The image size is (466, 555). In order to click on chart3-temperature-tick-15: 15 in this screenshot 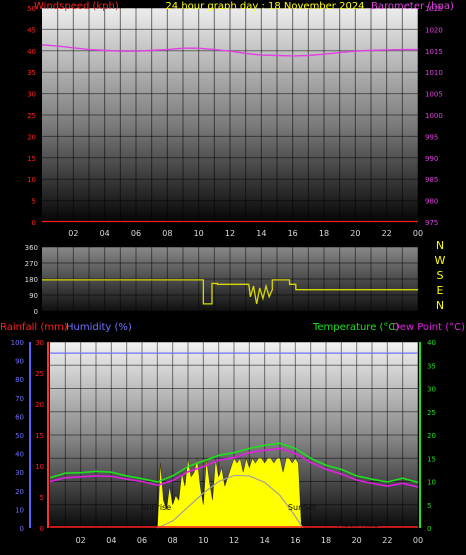, I will do `click(431, 459)`.